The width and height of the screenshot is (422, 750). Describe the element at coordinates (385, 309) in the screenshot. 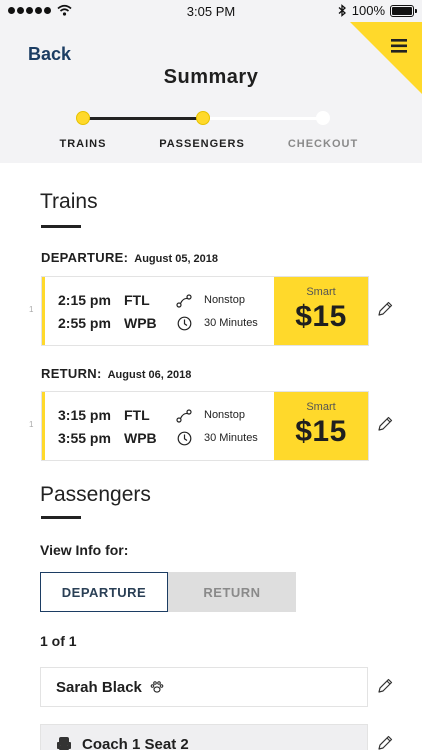

I see `edit-departure-pencil-icon` at that location.